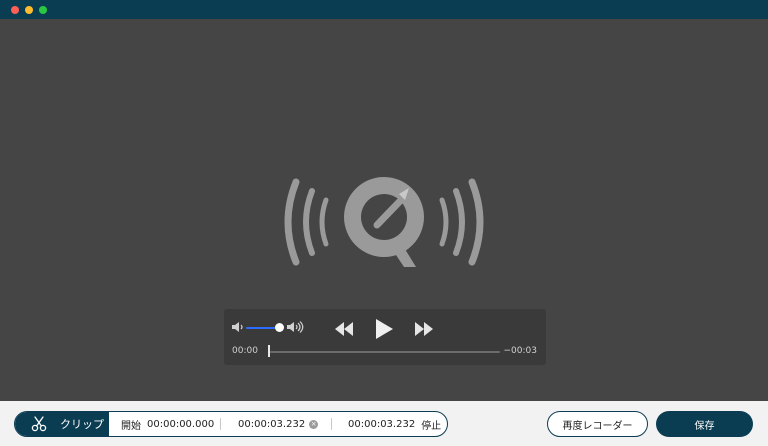  What do you see at coordinates (344, 329) in the screenshot?
I see `rewind-icon` at bounding box center [344, 329].